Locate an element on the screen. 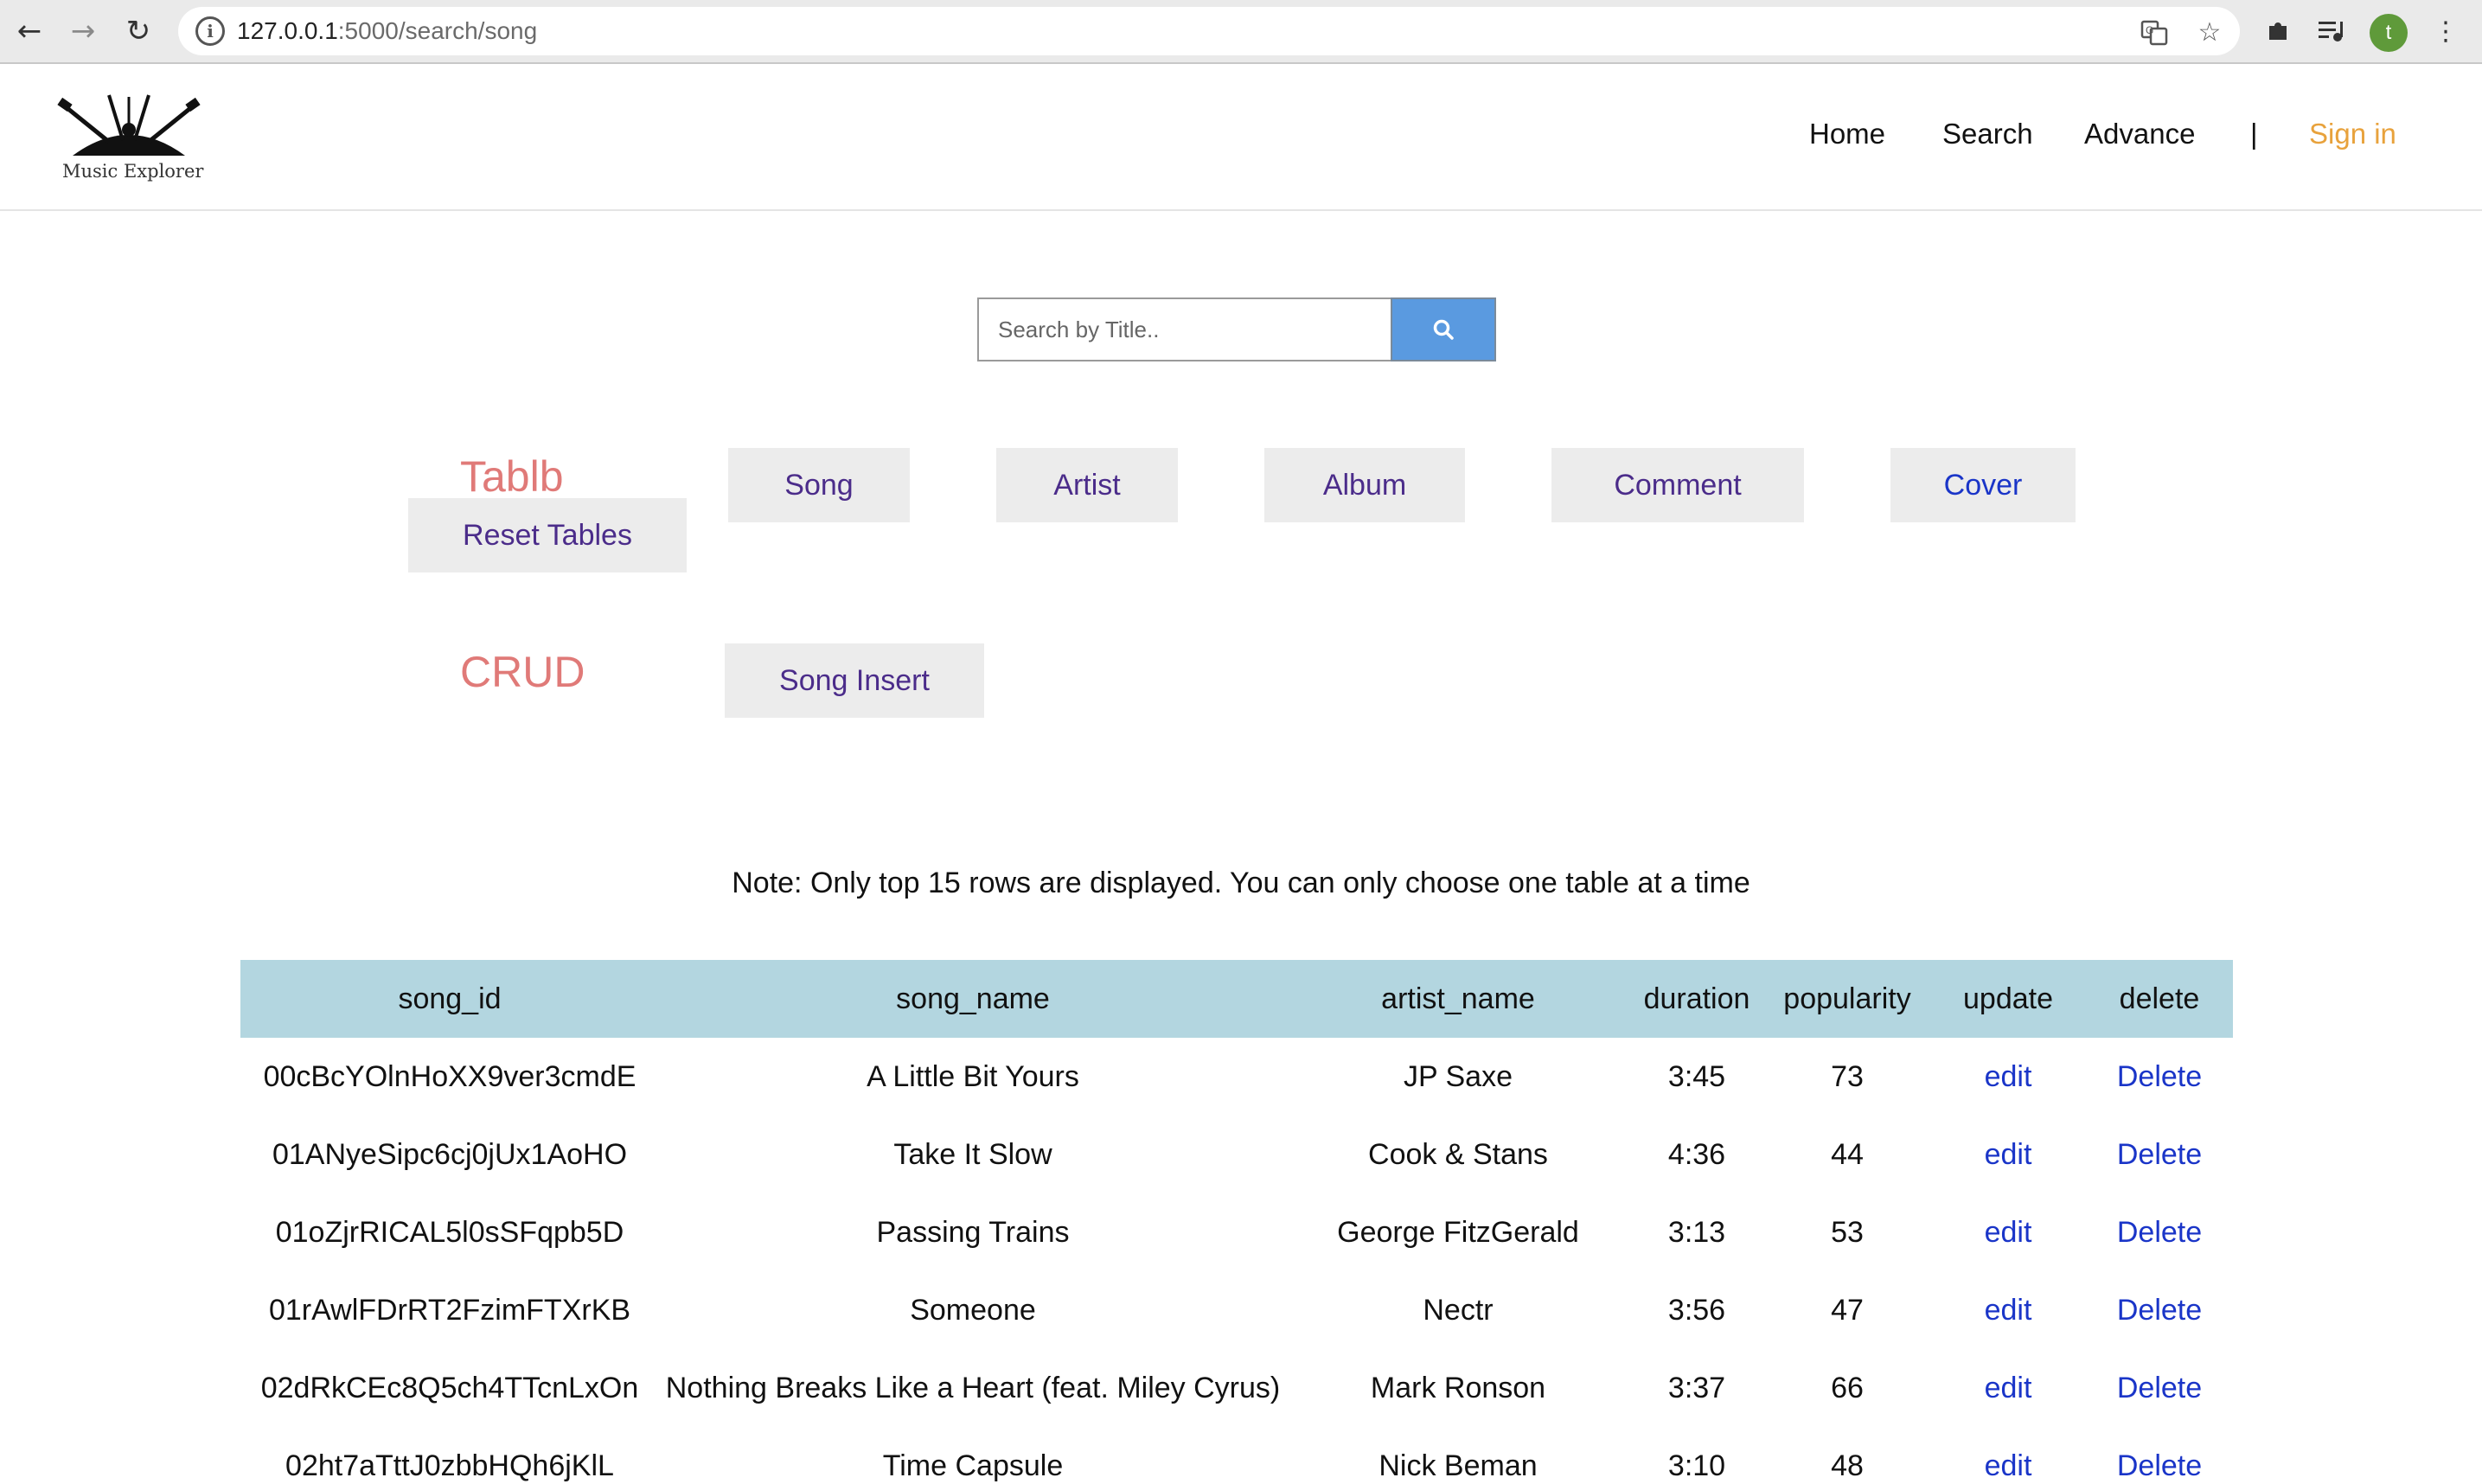 This screenshot has height=1484, width=2482. cell-artist-name: Mark Ronson is located at coordinates (1458, 1388).